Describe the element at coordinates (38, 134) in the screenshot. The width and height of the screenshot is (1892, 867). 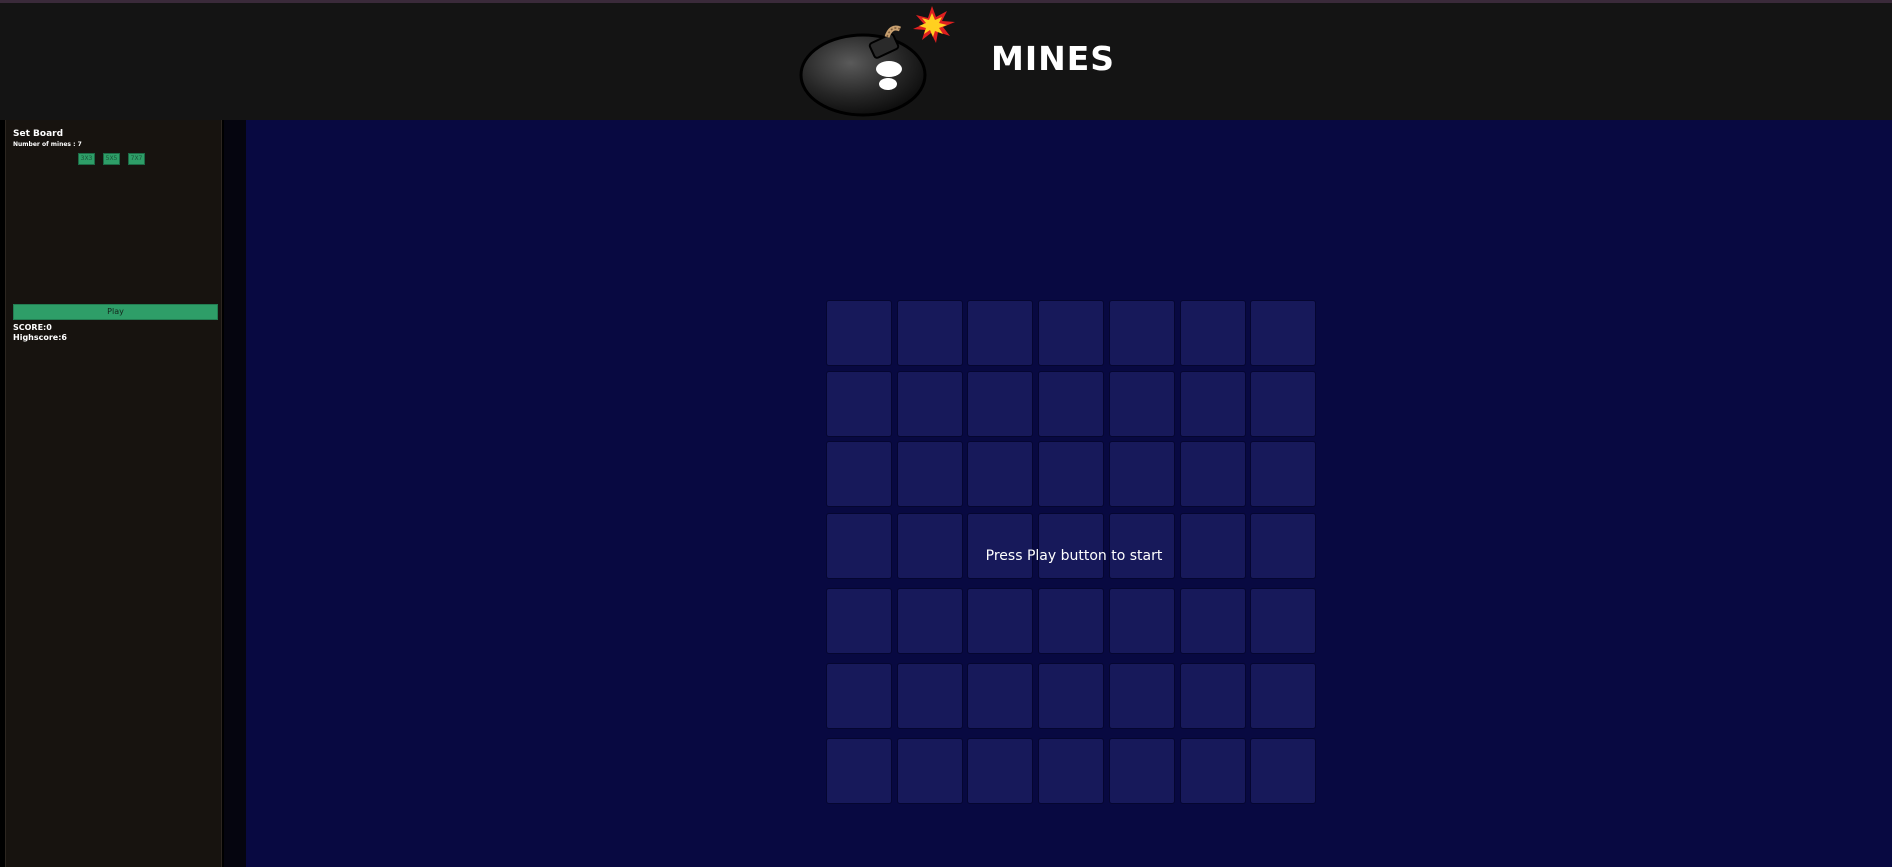
I see `set-board-heading: Set Board` at that location.